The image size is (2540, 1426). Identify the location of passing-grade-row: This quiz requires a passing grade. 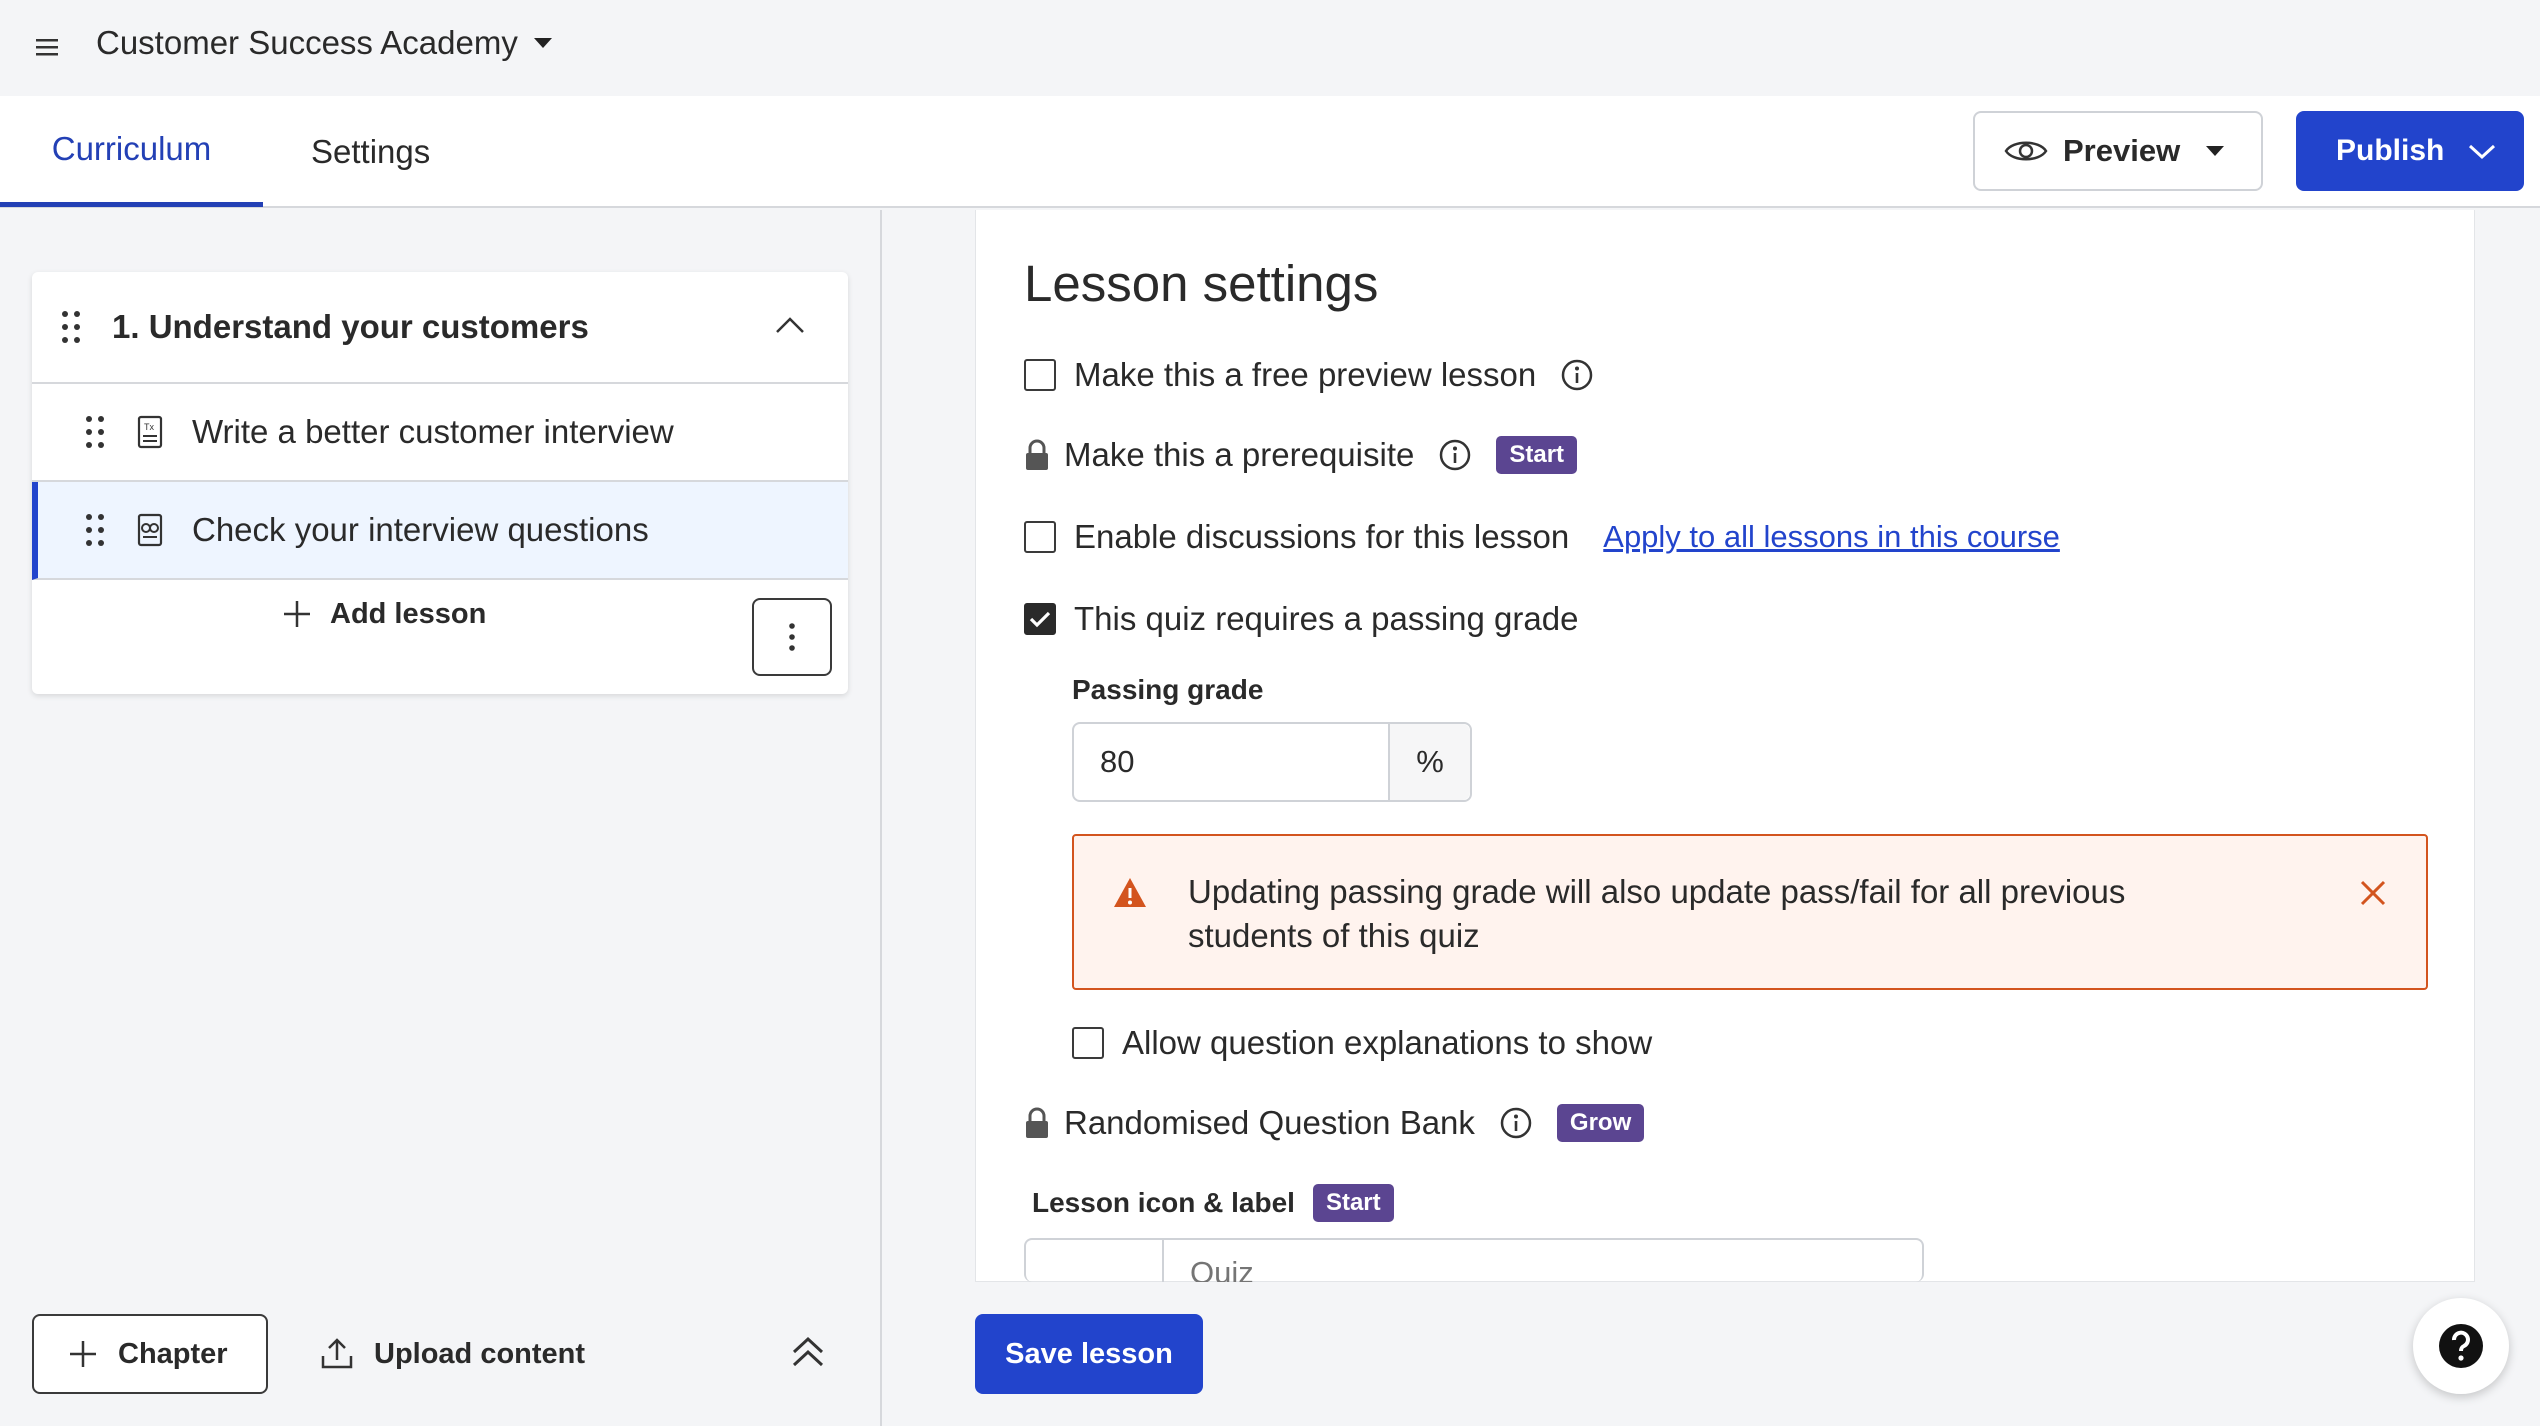
(1301, 619).